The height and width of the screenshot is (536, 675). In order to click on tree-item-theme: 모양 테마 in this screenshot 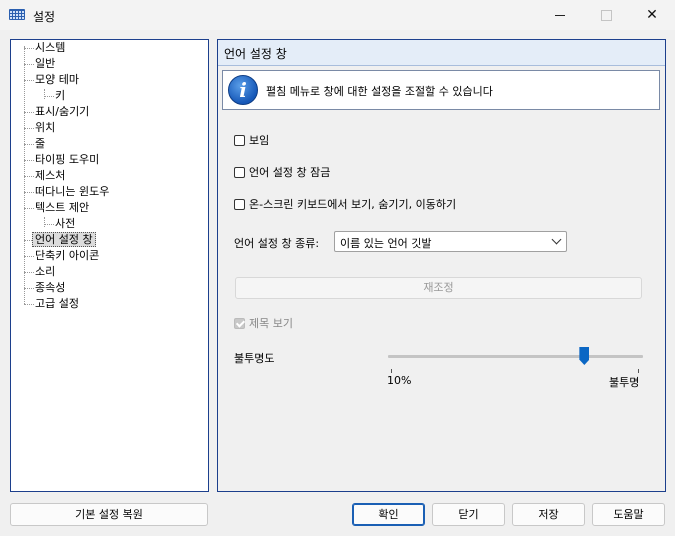, I will do `click(51, 79)`.